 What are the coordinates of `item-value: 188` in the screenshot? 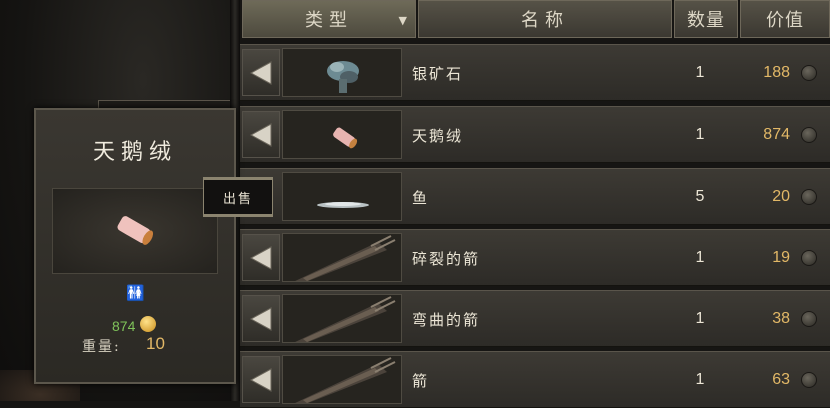 It's located at (776, 72).